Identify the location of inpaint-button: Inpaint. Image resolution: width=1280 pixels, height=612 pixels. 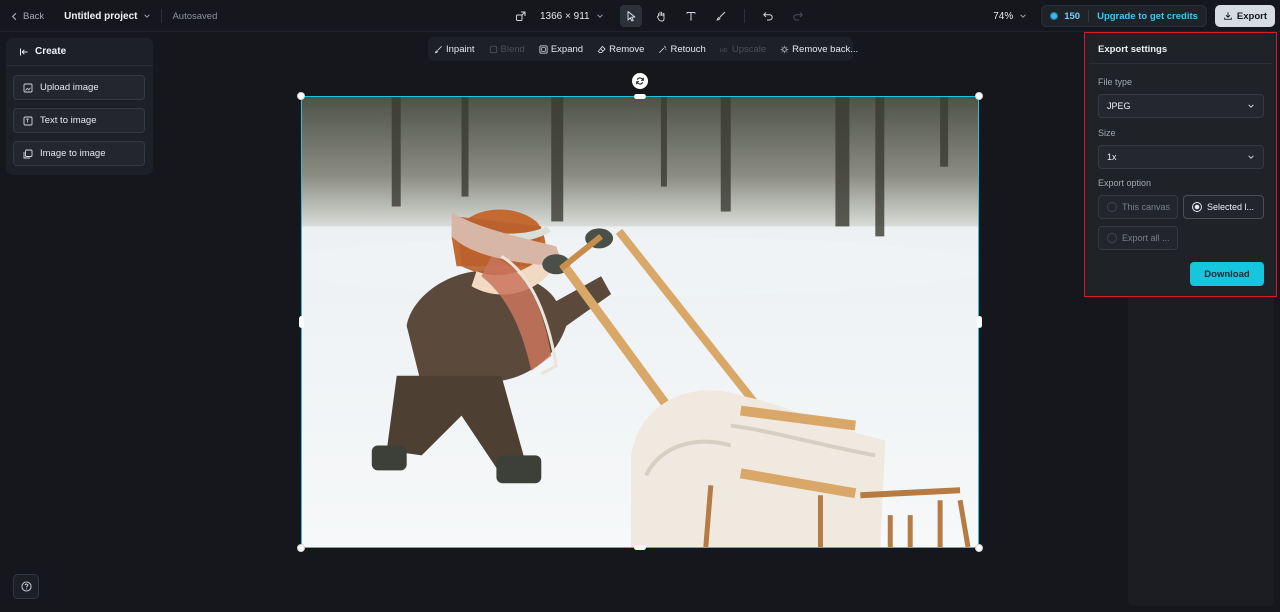
(454, 49).